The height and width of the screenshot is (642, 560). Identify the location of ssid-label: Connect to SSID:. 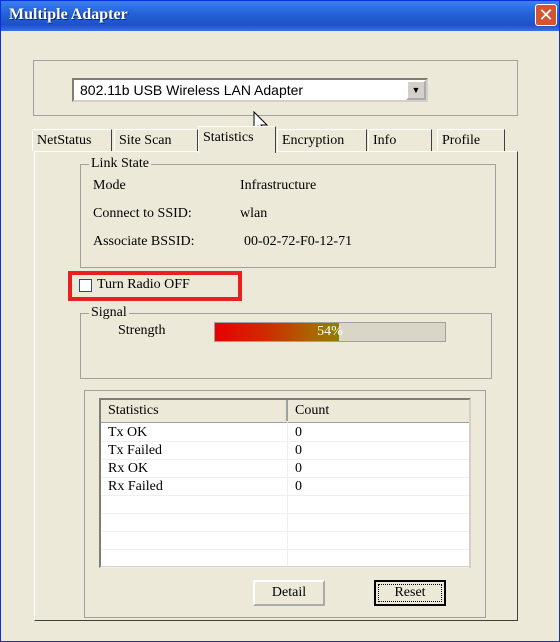
(142, 213).